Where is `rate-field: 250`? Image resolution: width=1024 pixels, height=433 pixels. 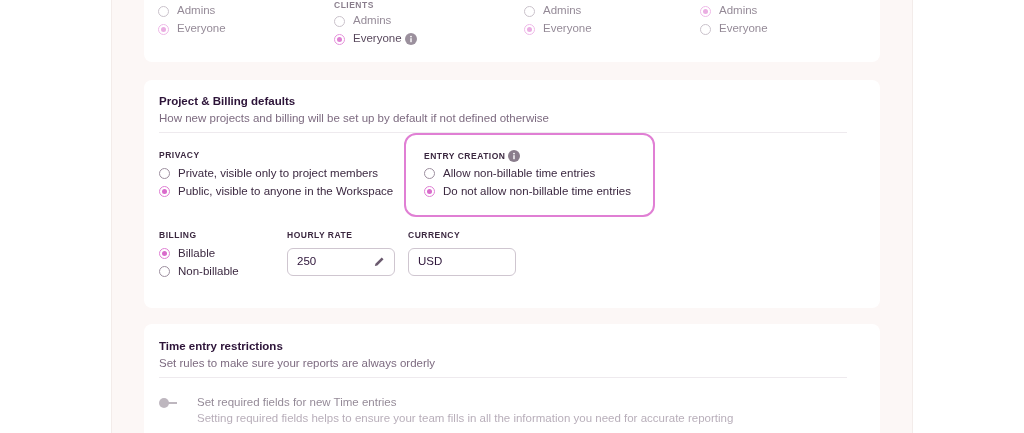 rate-field: 250 is located at coordinates (341, 261).